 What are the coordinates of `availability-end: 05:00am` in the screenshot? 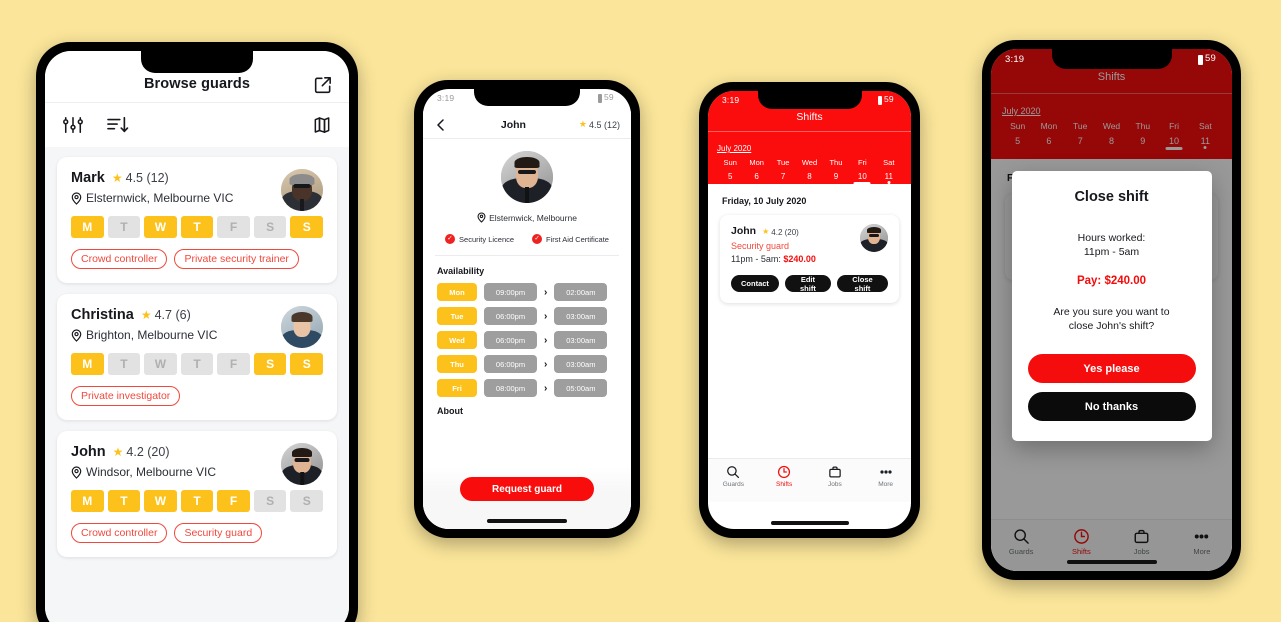 It's located at (581, 388).